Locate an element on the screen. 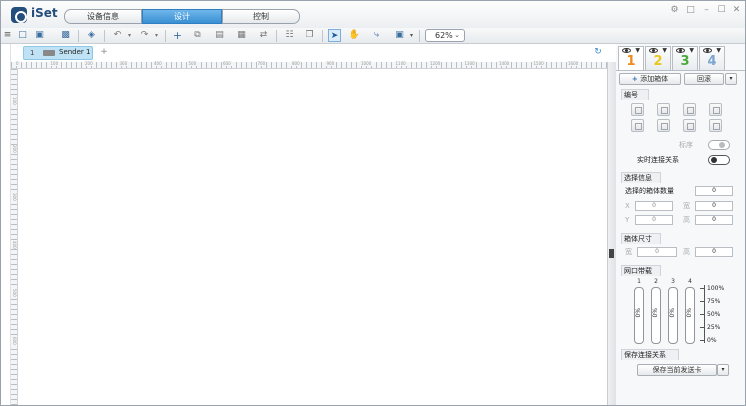 The width and height of the screenshot is (746, 406). add-box-label: 添加箱体 is located at coordinates (654, 79).